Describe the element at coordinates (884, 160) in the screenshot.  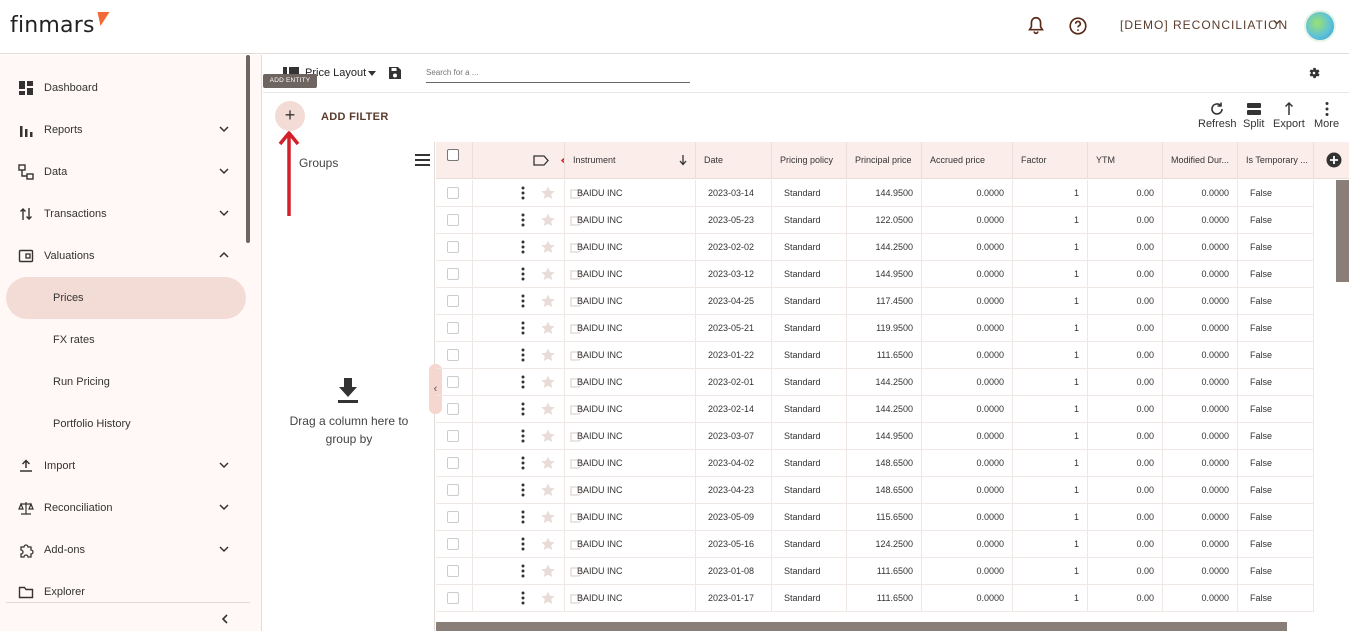
I see `column-header-principal-price: Principal price` at that location.